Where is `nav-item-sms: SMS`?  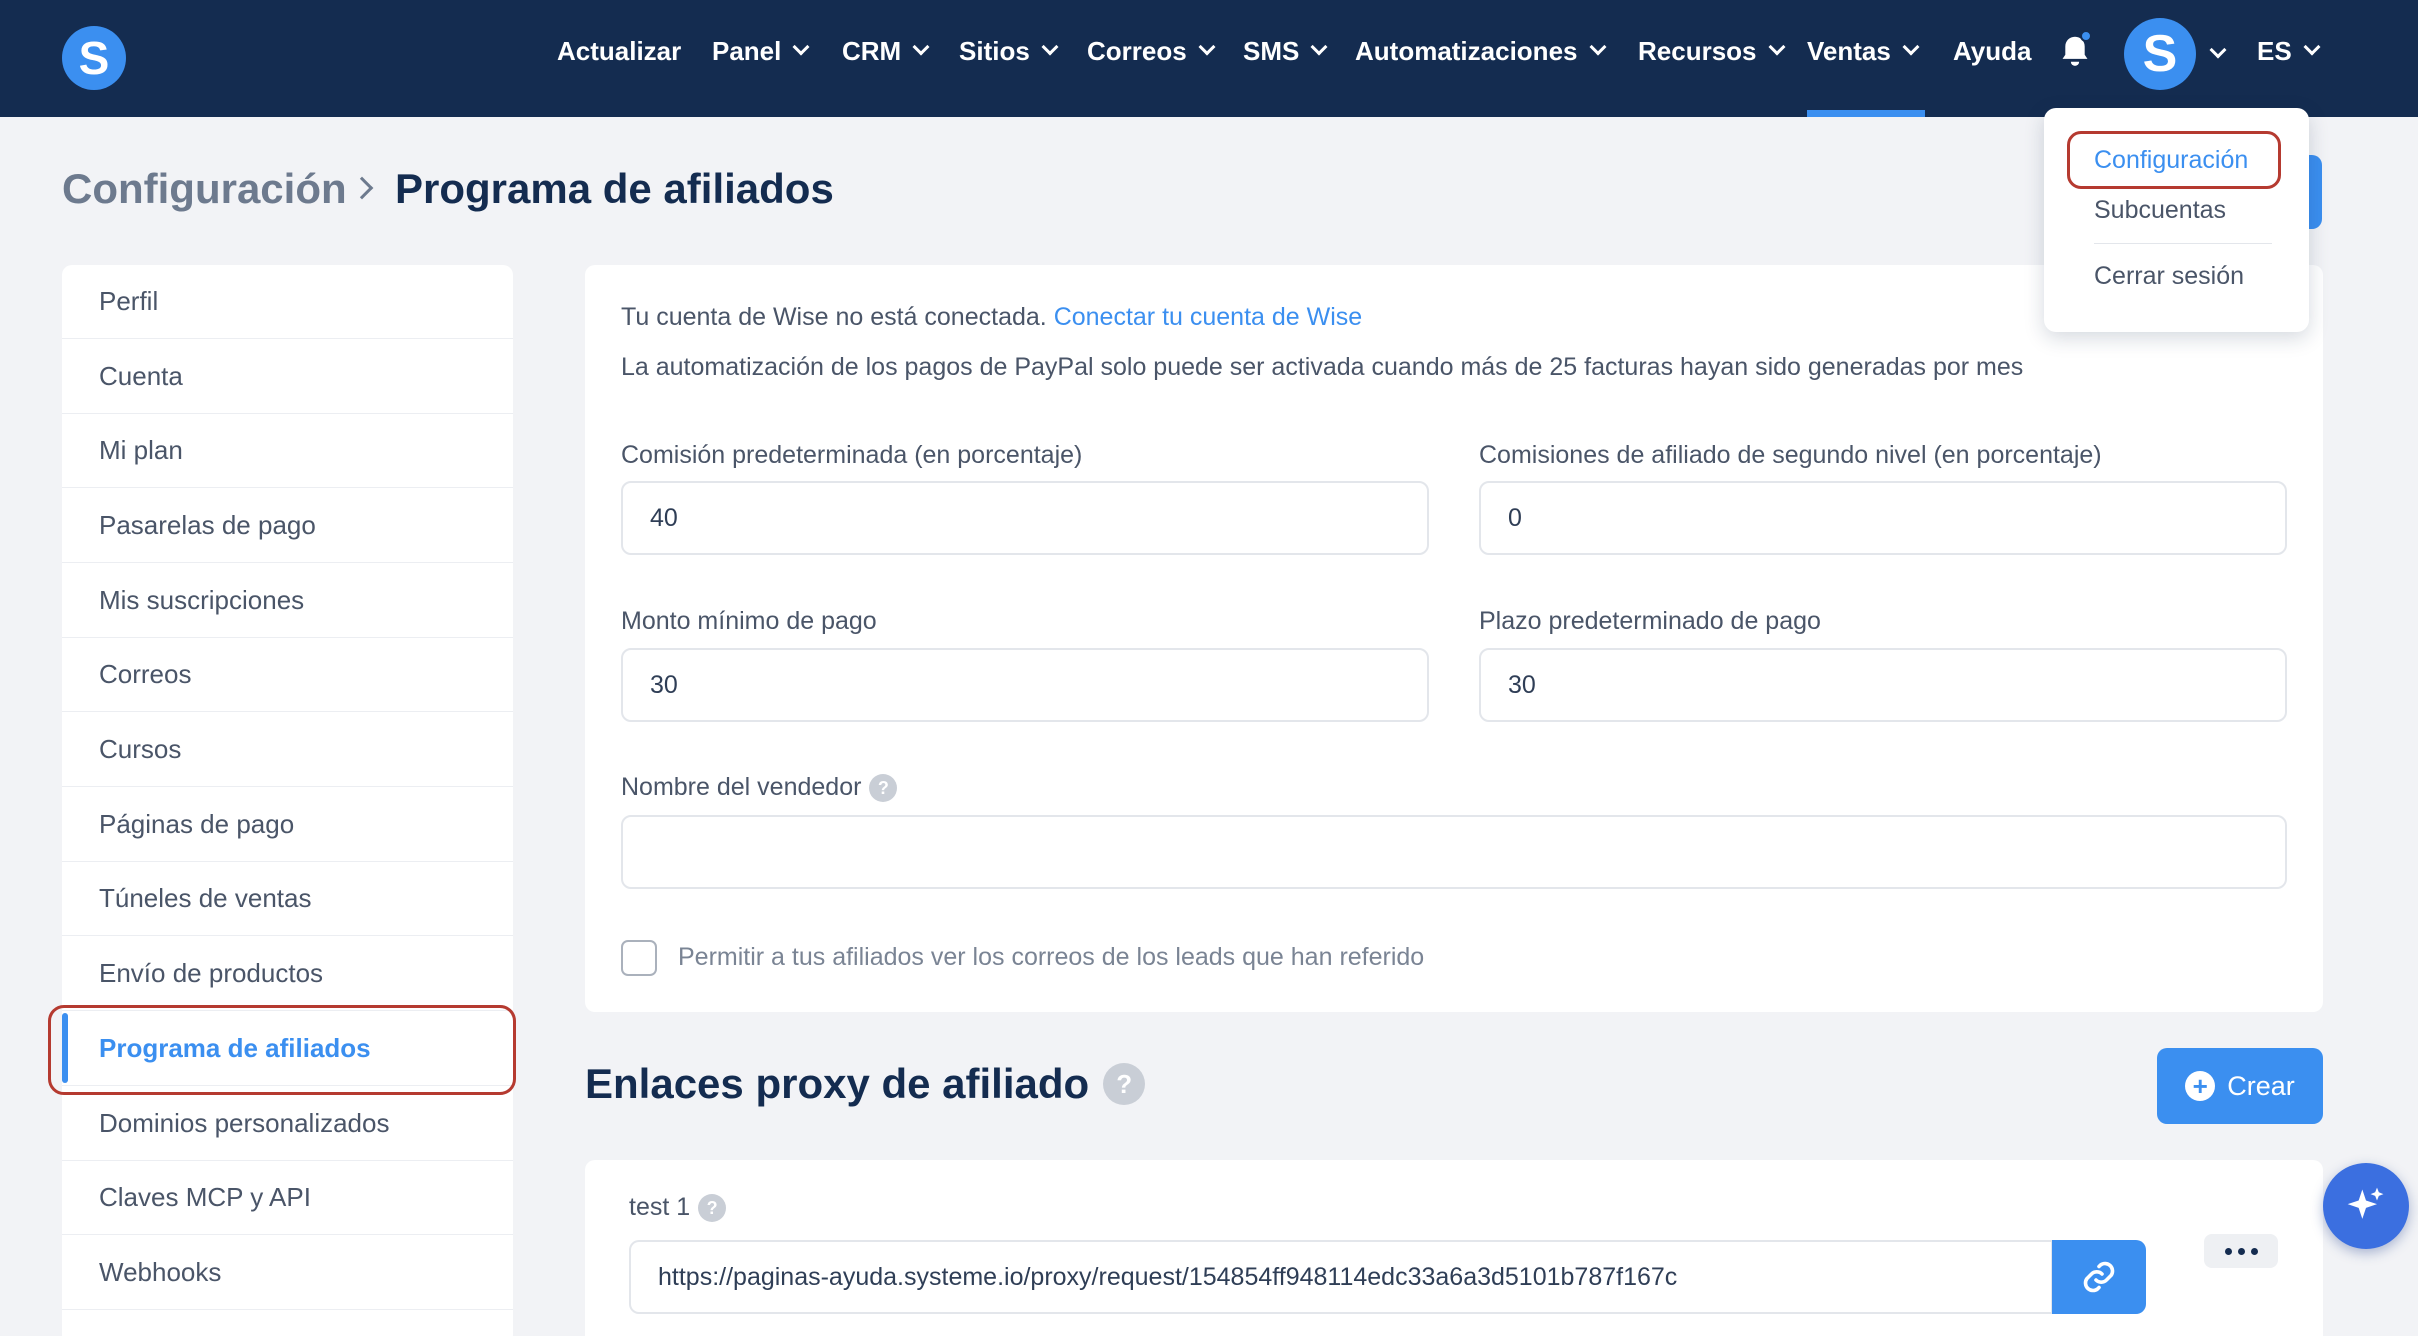
nav-item-sms: SMS is located at coordinates (1285, 51).